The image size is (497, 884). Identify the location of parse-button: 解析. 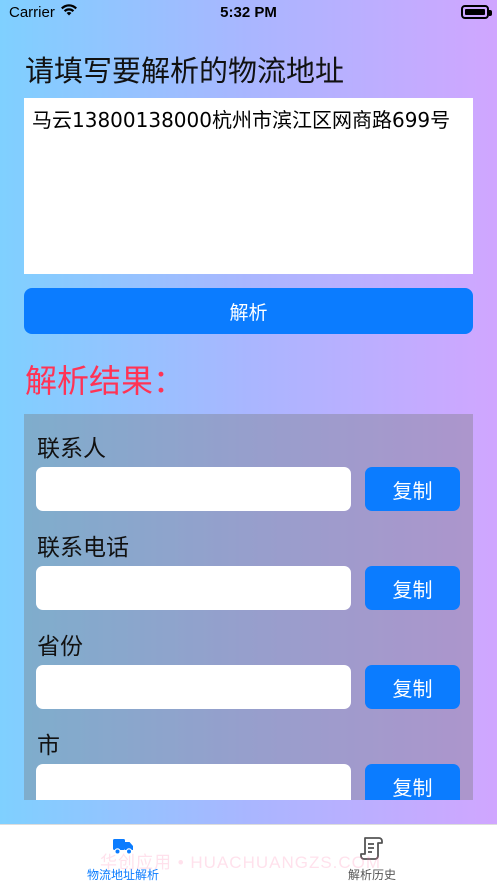
(248, 311).